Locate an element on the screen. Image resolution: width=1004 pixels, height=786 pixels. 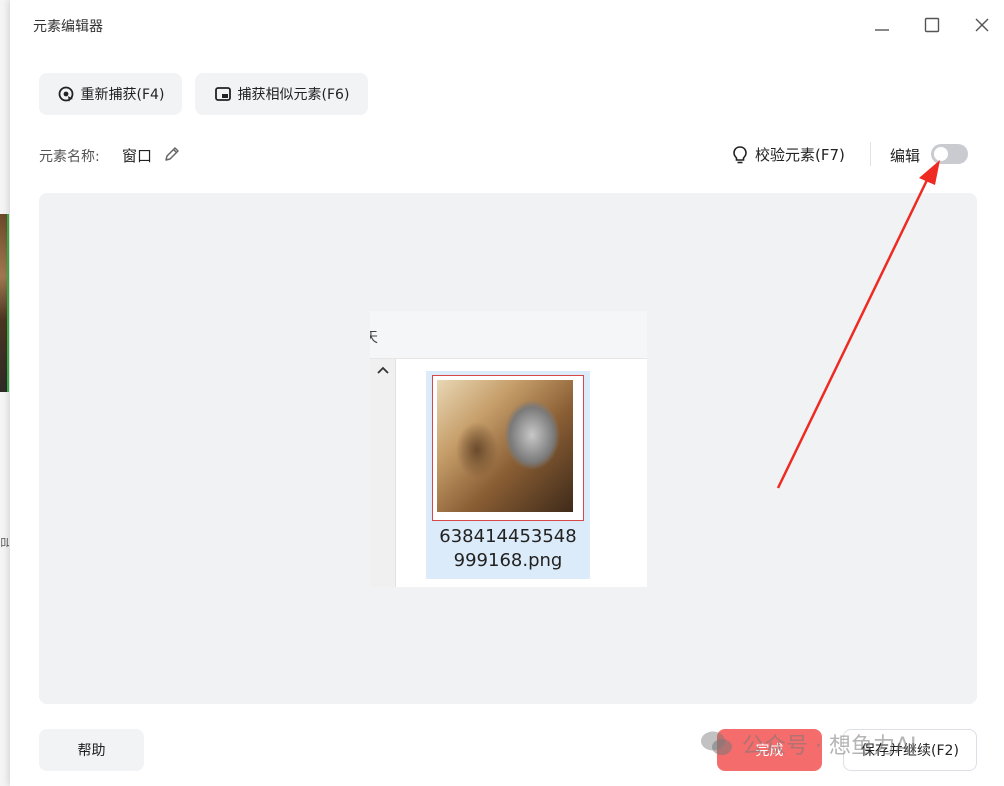
verify-element-label: 校验元素(F7) is located at coordinates (800, 155).